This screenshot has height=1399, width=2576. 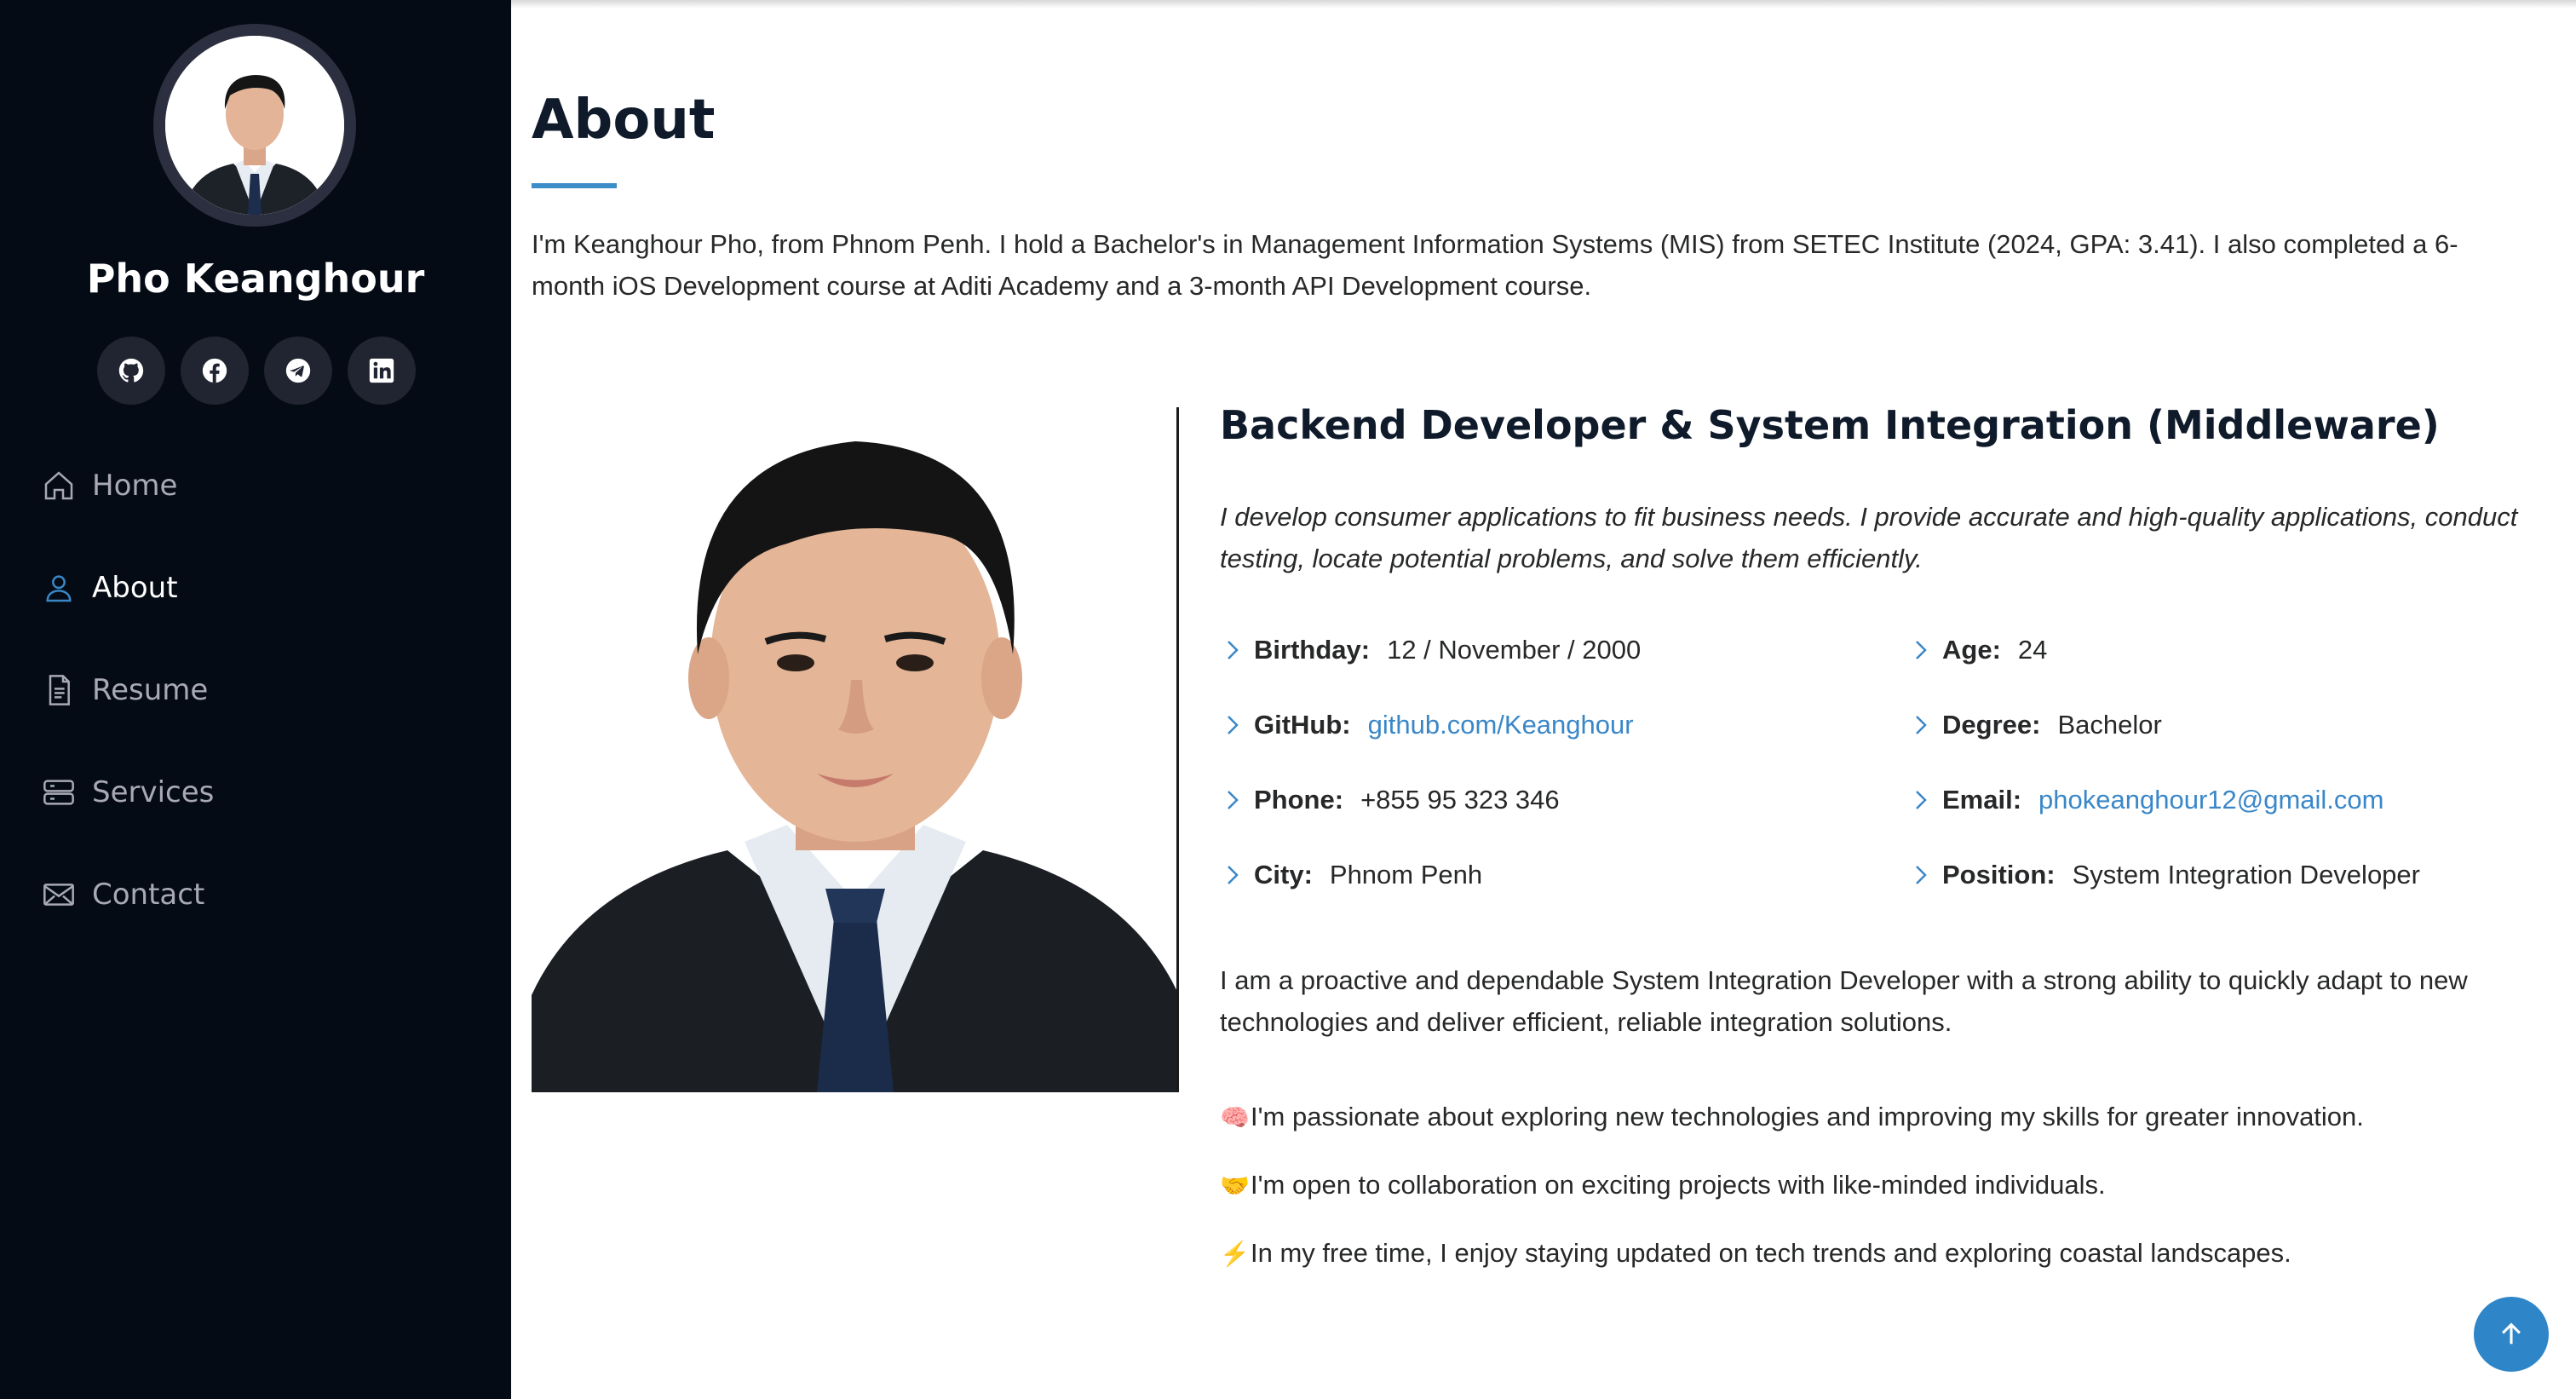 What do you see at coordinates (574, 185) in the screenshot?
I see `title-underline` at bounding box center [574, 185].